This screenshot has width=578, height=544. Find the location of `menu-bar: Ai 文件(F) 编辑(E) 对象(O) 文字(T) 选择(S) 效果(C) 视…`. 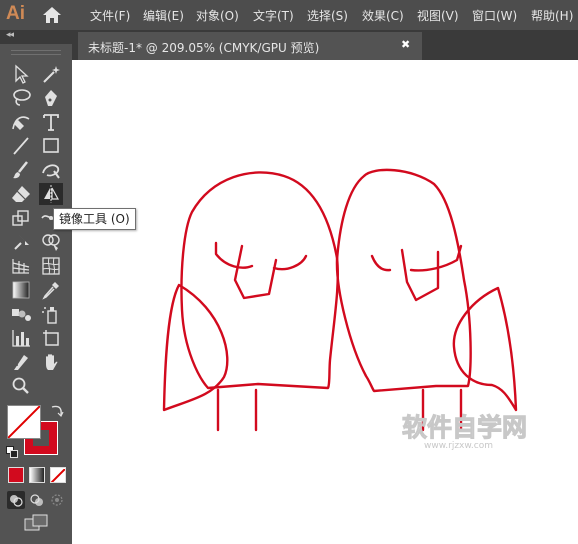

menu-bar: Ai 文件(F) 编辑(E) 对象(O) 文字(T) 选择(S) 效果(C) 视… is located at coordinates (289, 15).